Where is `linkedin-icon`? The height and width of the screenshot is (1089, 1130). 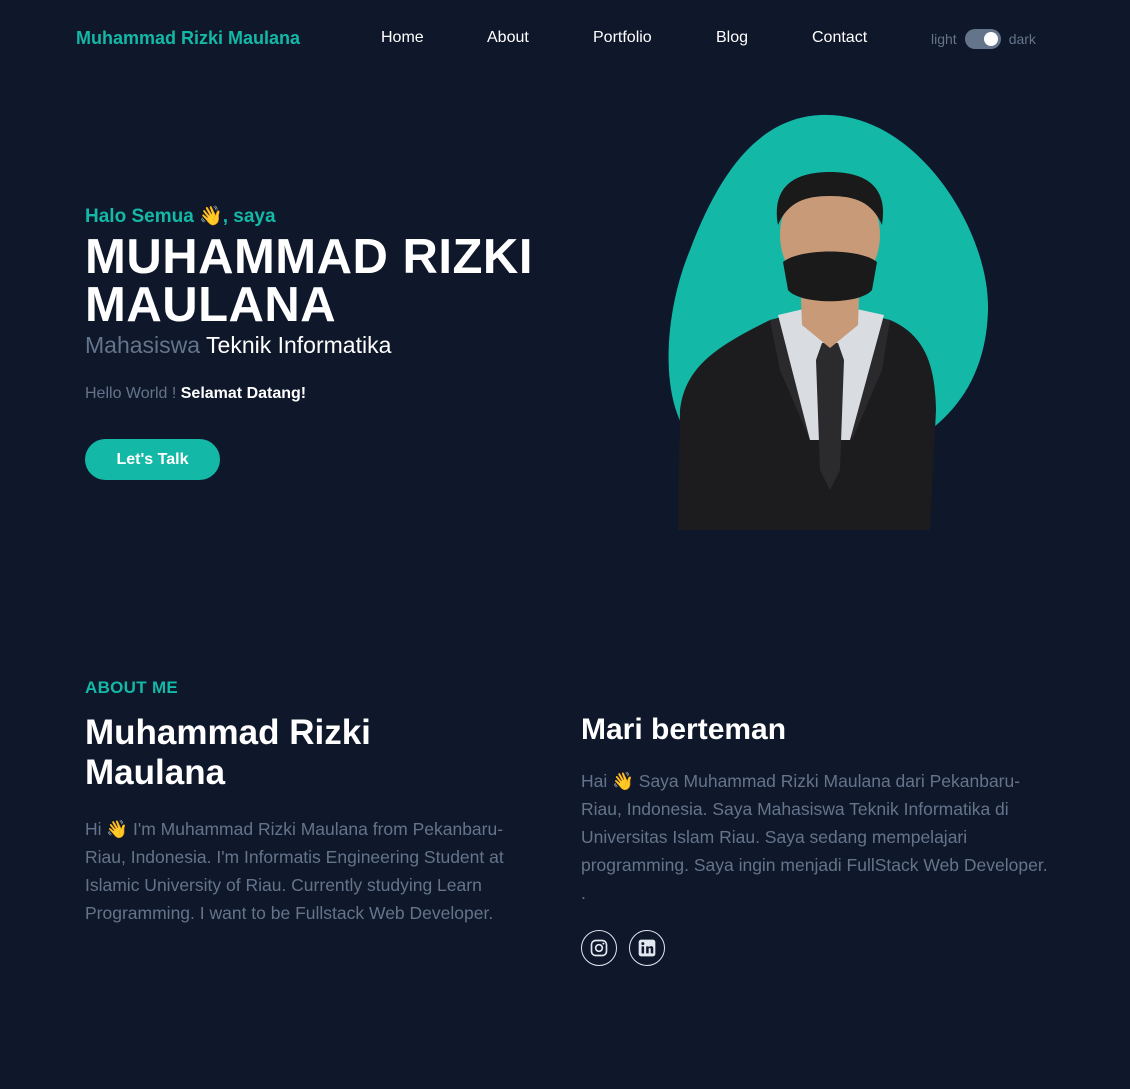
linkedin-icon is located at coordinates (647, 948).